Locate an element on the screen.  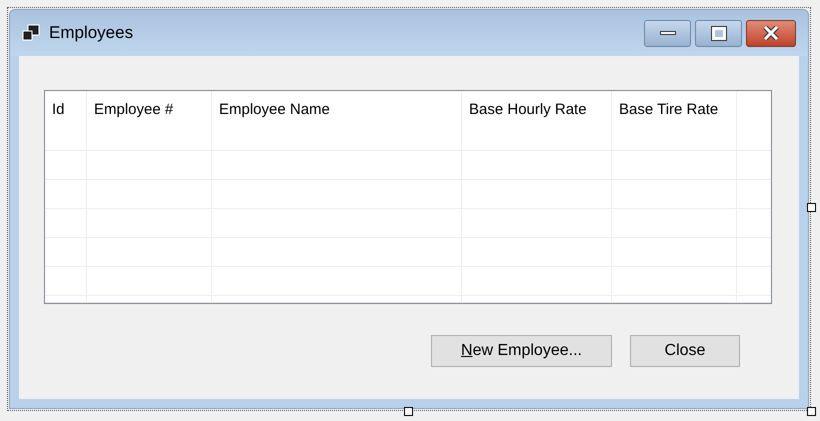
column-header: Base Hourly Rate is located at coordinates (537, 121).